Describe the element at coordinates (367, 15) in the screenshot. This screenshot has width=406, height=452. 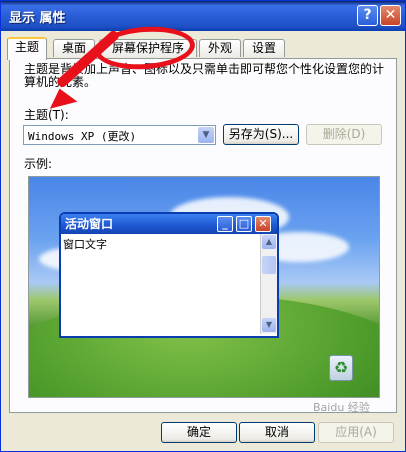
I see `help-button: ?` at that location.